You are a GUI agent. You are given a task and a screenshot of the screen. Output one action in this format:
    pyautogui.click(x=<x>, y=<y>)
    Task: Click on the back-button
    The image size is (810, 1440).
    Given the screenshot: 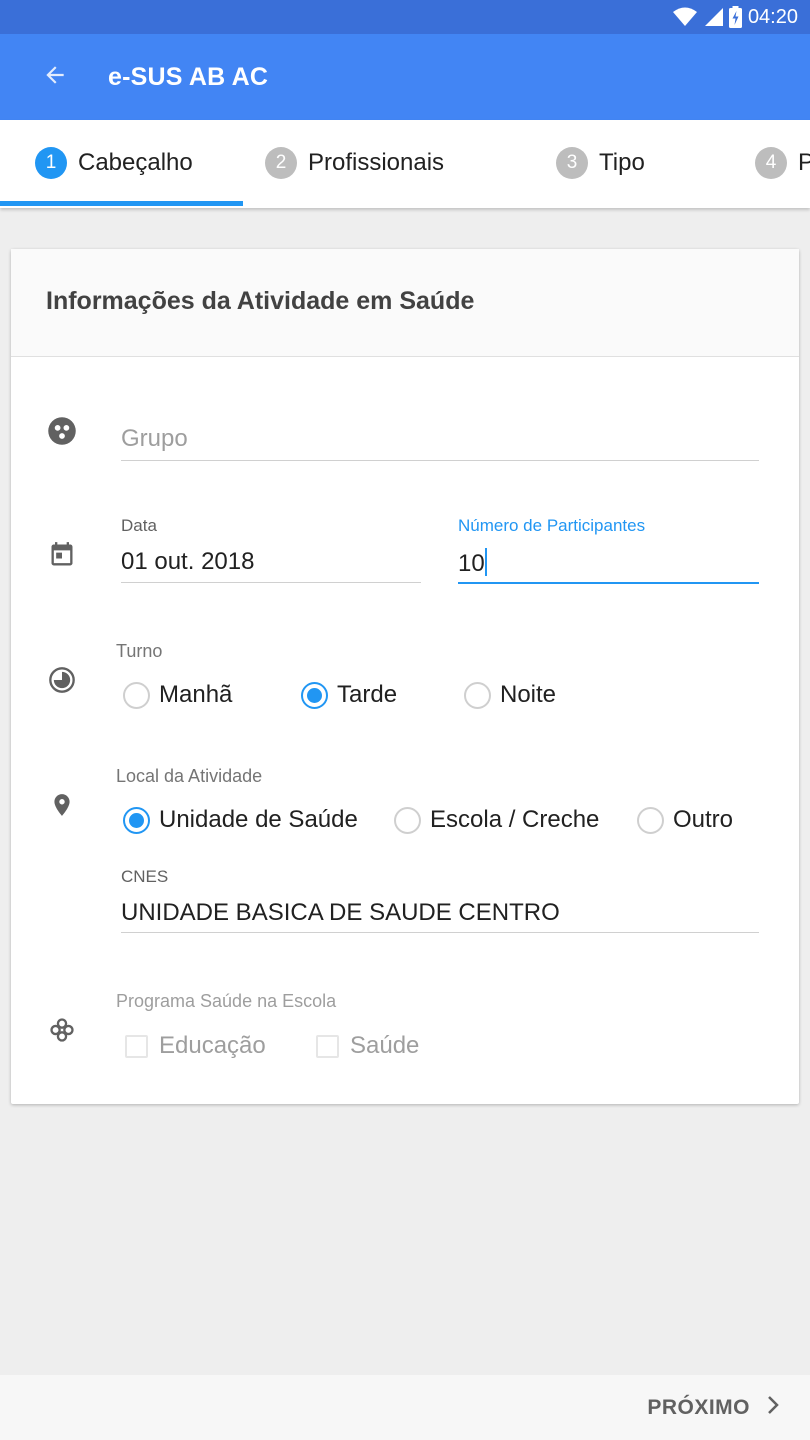 What is the action you would take?
    pyautogui.click(x=55, y=77)
    